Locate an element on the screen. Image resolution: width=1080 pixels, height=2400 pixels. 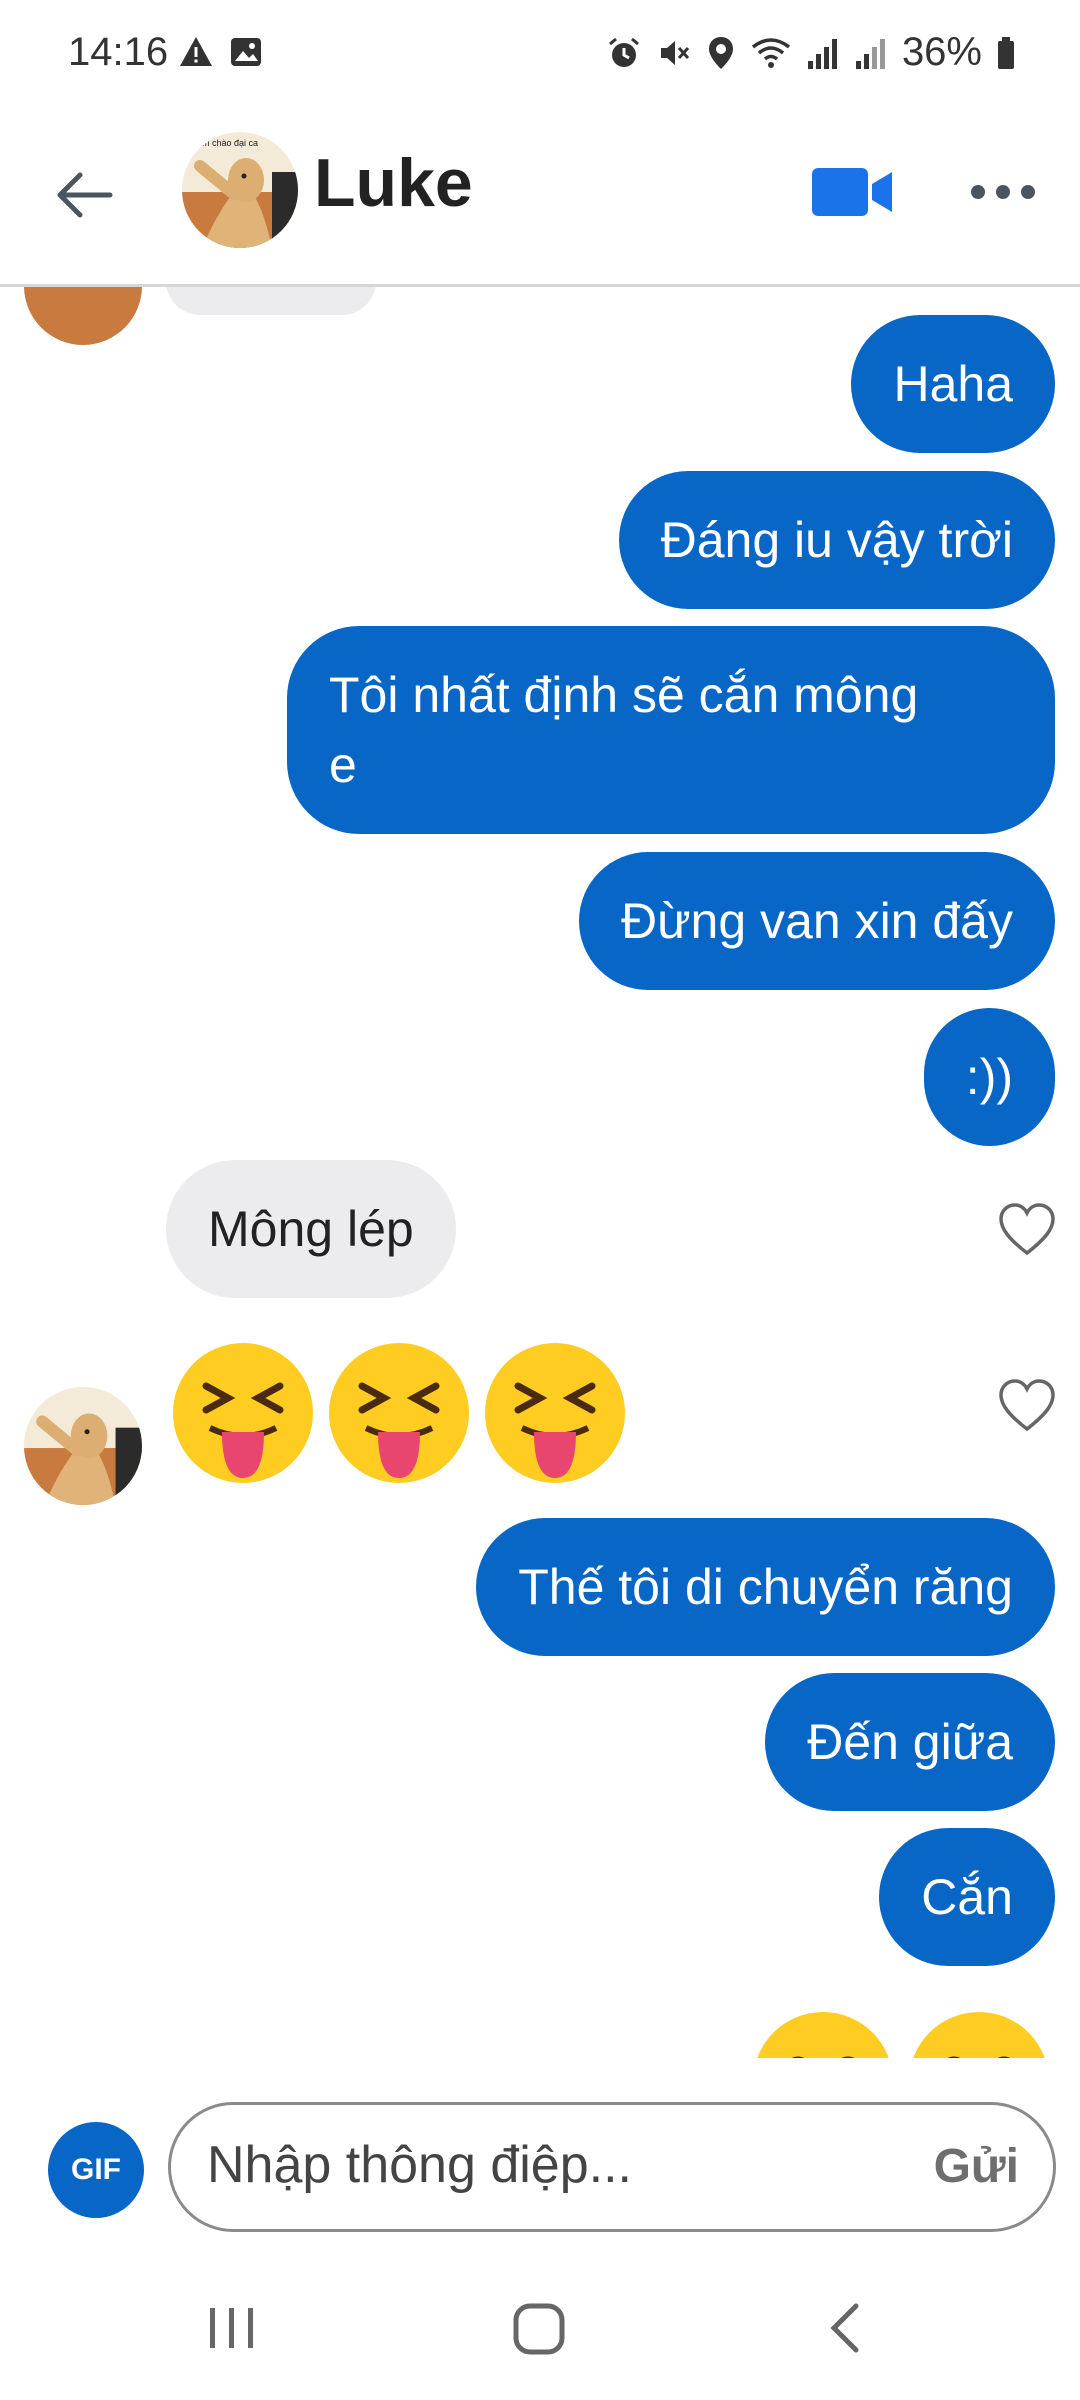
message-bubble-outgoing: Đáng iu vậy trời is located at coordinates (836, 540).